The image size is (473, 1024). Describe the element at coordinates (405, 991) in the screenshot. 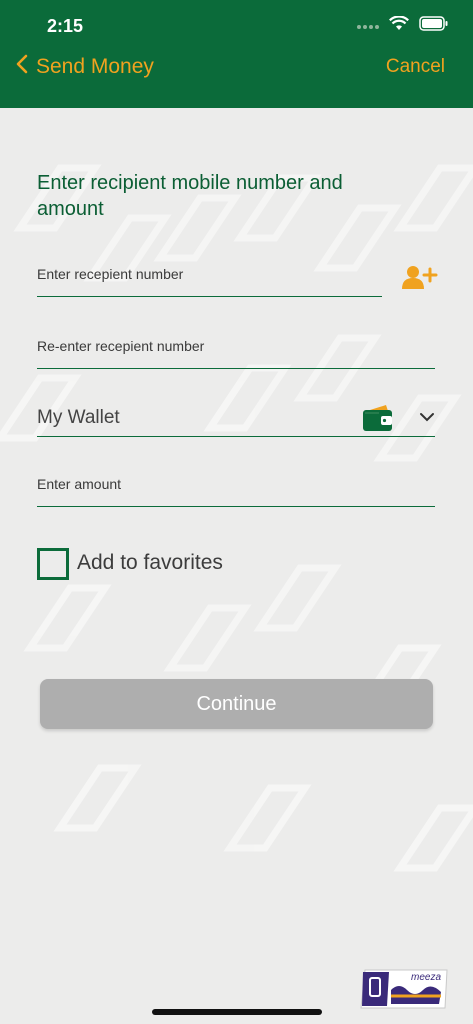

I see `meeza-logo: meeza` at that location.